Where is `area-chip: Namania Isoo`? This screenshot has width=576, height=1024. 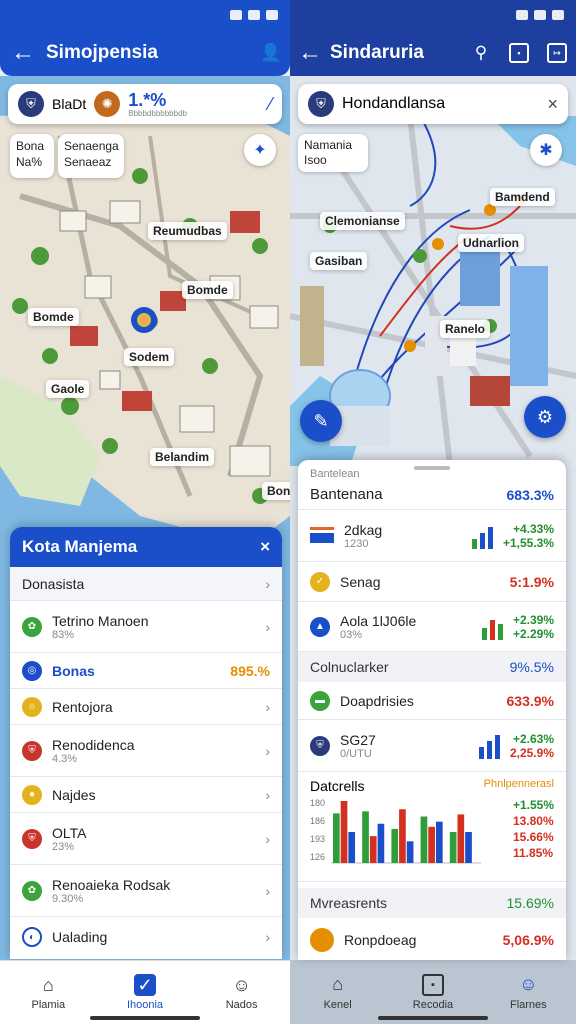 area-chip: Namania Isoo is located at coordinates (333, 153).